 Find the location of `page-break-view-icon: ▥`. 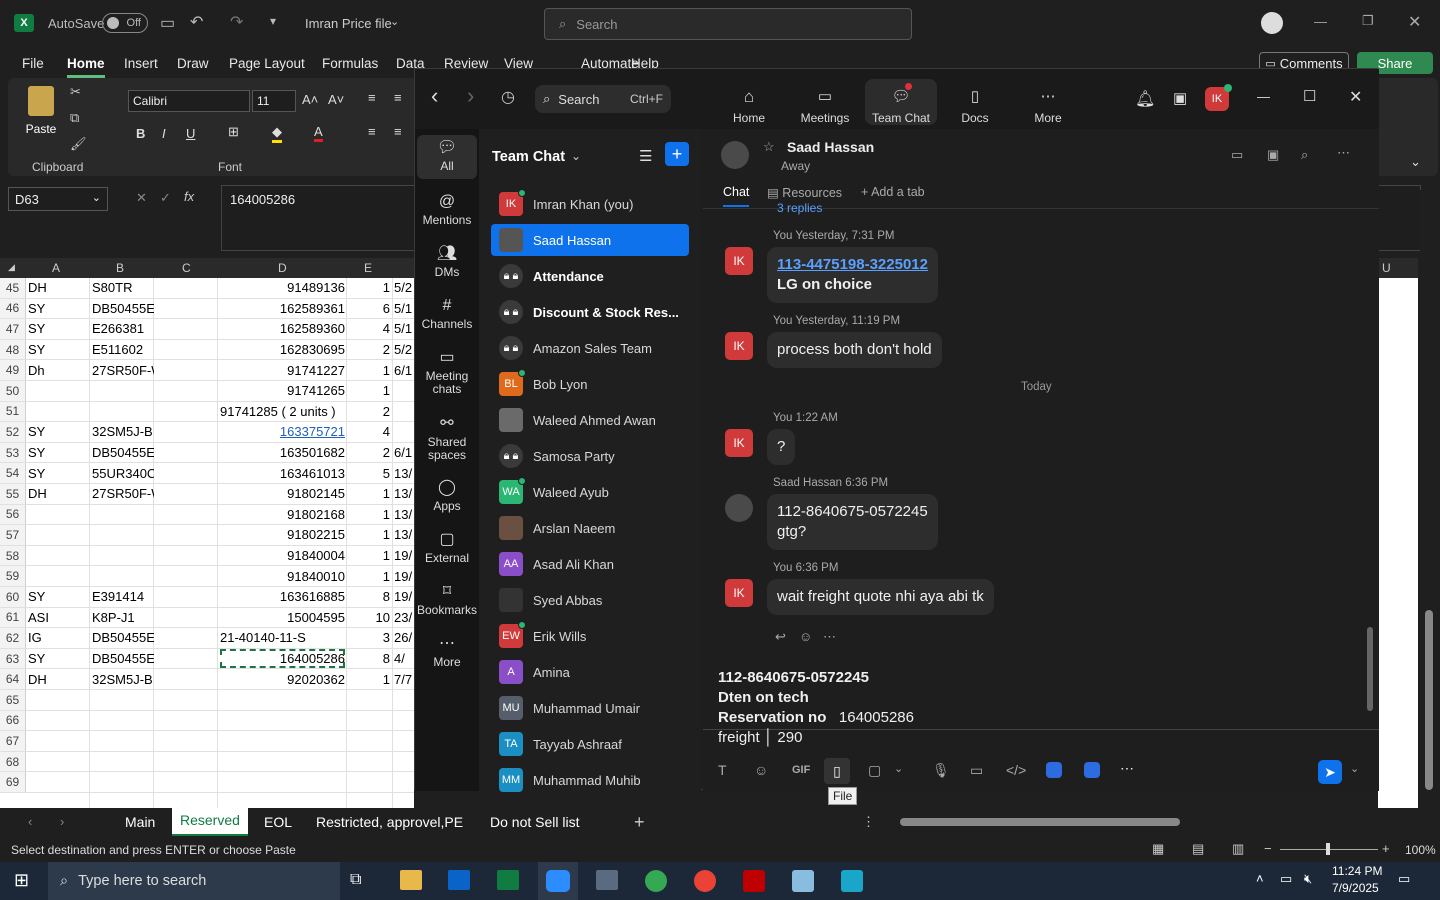

page-break-view-icon: ▥ is located at coordinates (1238, 849).